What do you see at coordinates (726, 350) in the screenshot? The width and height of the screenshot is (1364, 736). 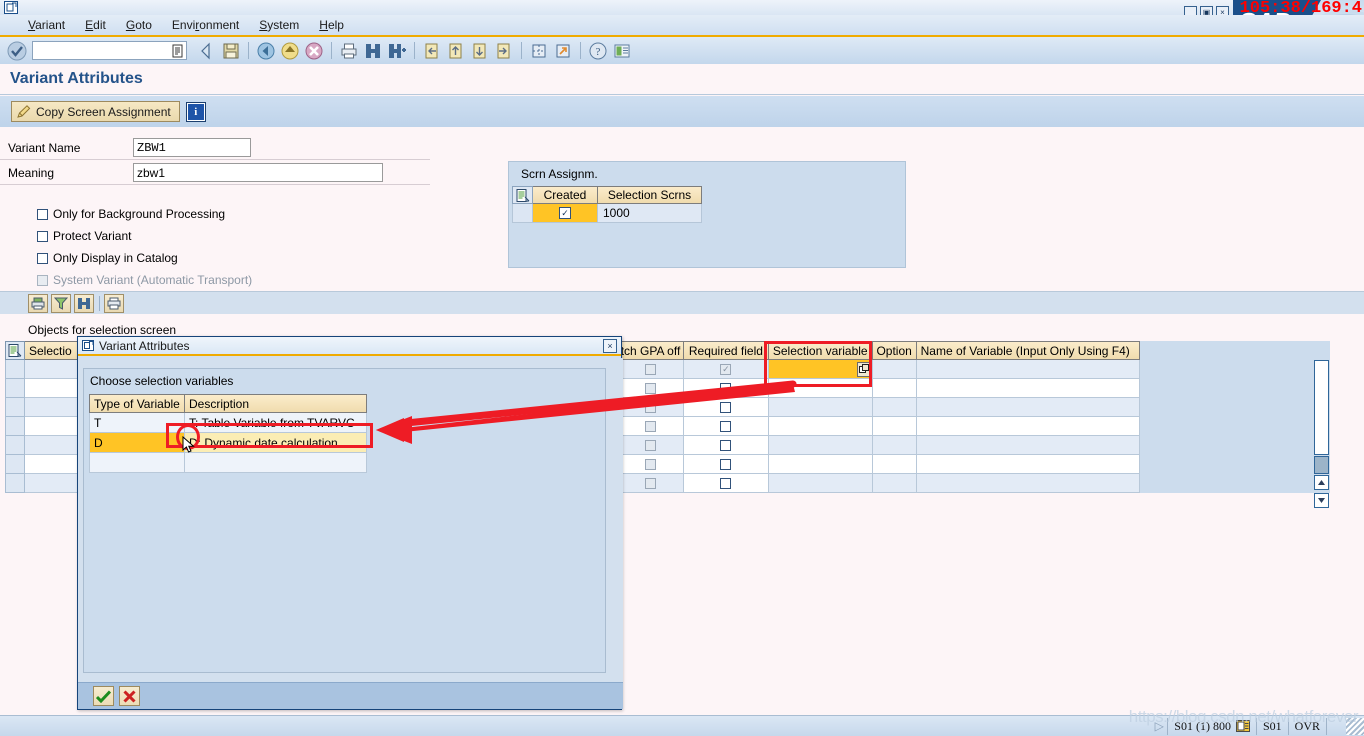 I see `column-header-required-field: Required field` at bounding box center [726, 350].